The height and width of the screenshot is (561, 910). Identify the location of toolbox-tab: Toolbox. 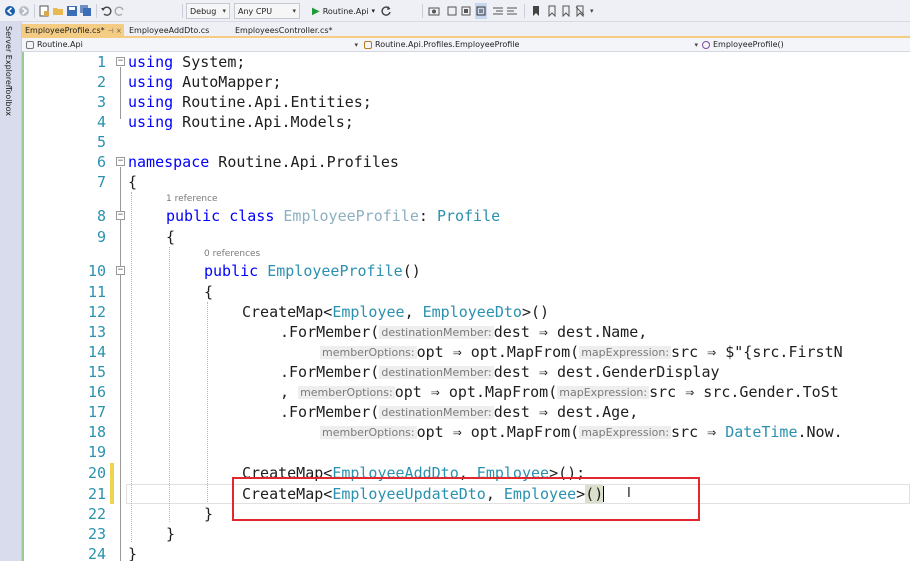
(8, 101).